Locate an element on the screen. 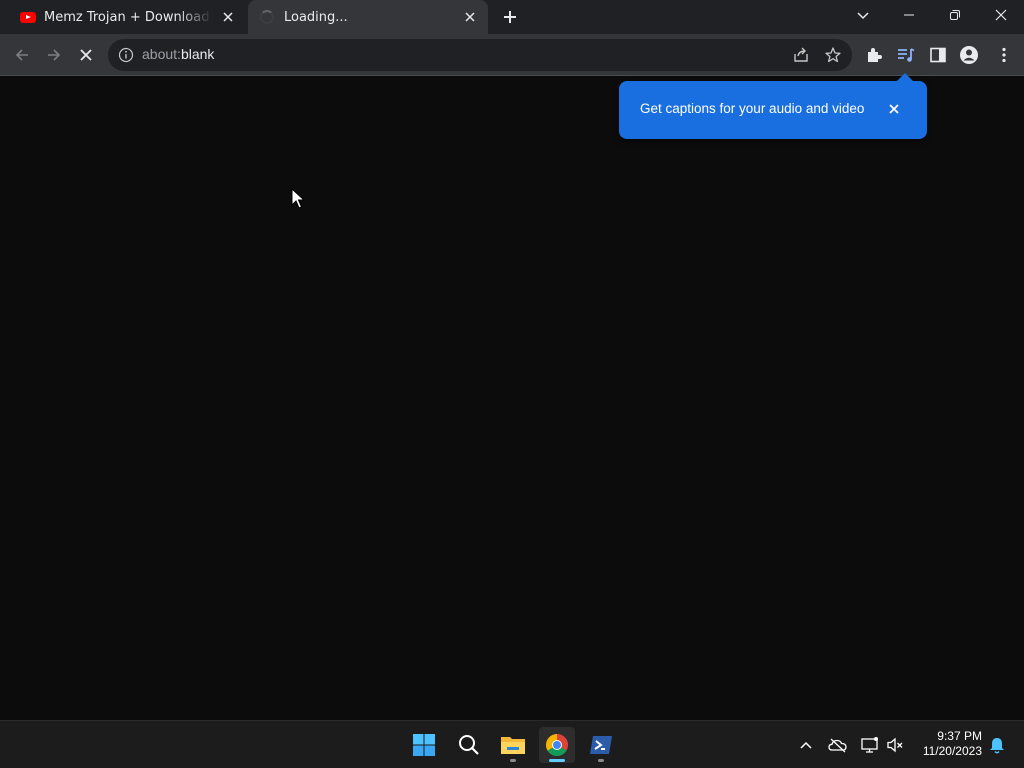  tab-title: Memz Trojan + Download Link - YouTube is located at coordinates (128, 17).